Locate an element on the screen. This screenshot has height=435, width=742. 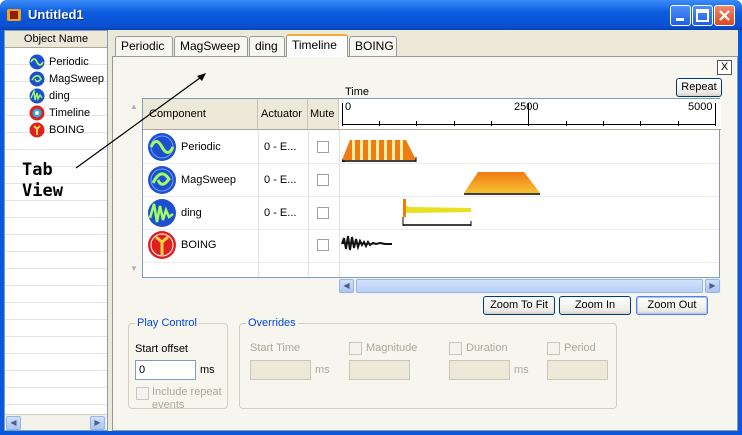
minimize-button is located at coordinates (680, 15).